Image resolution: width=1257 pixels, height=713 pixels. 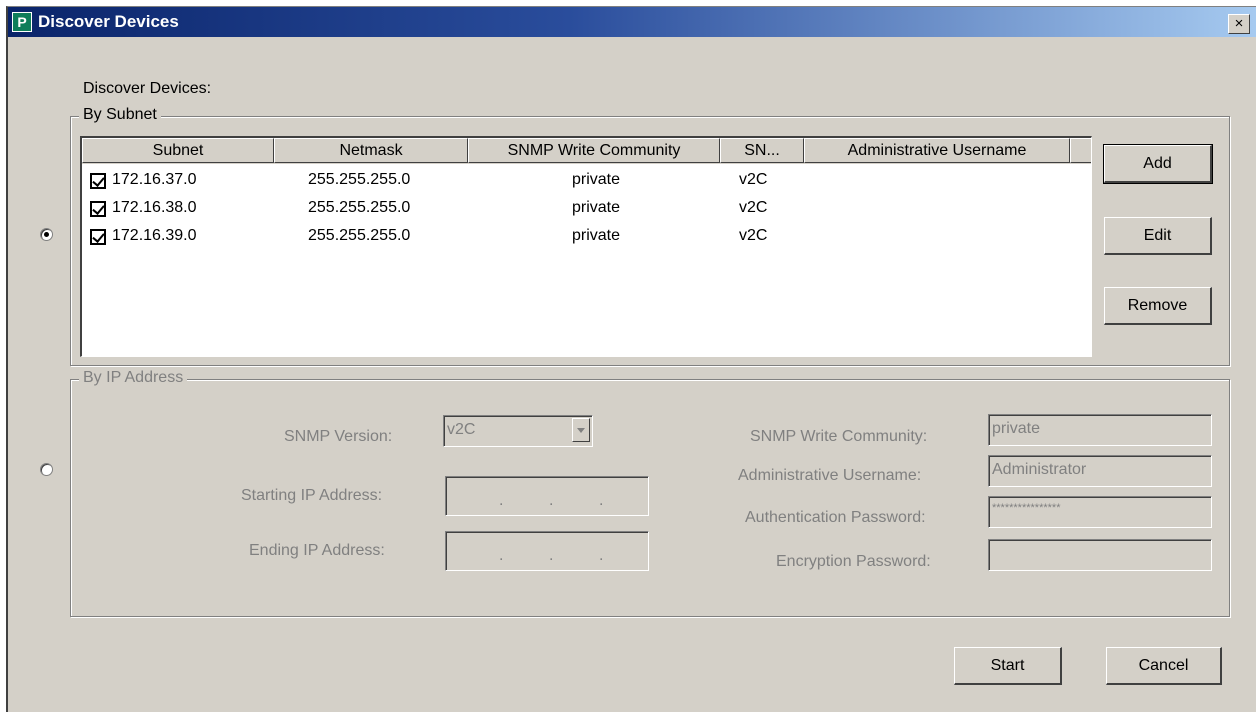 I want to click on column-header-netmask: Netmask, so click(x=371, y=150).